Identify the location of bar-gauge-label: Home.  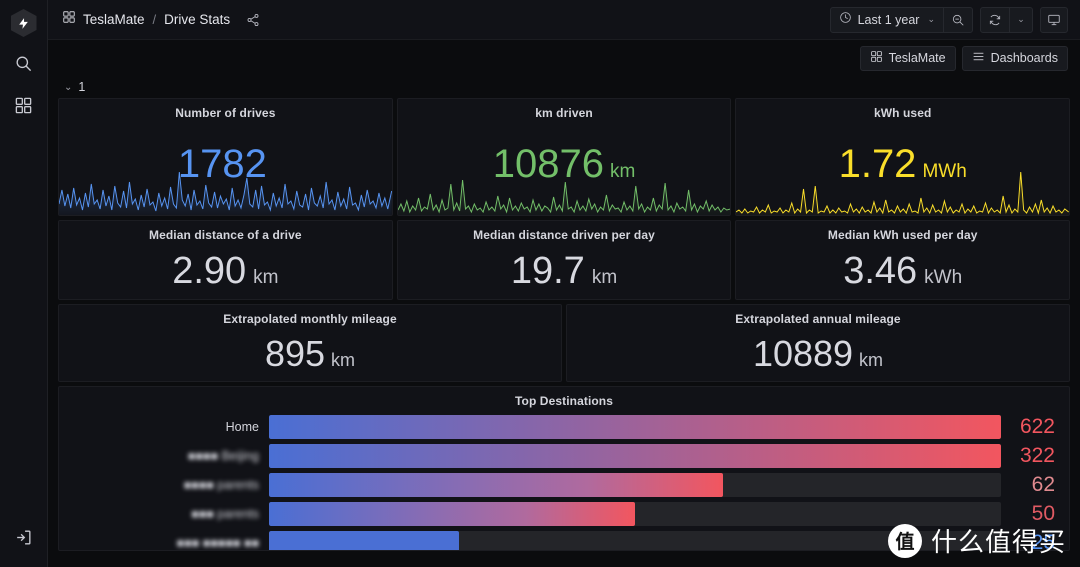
(242, 426).